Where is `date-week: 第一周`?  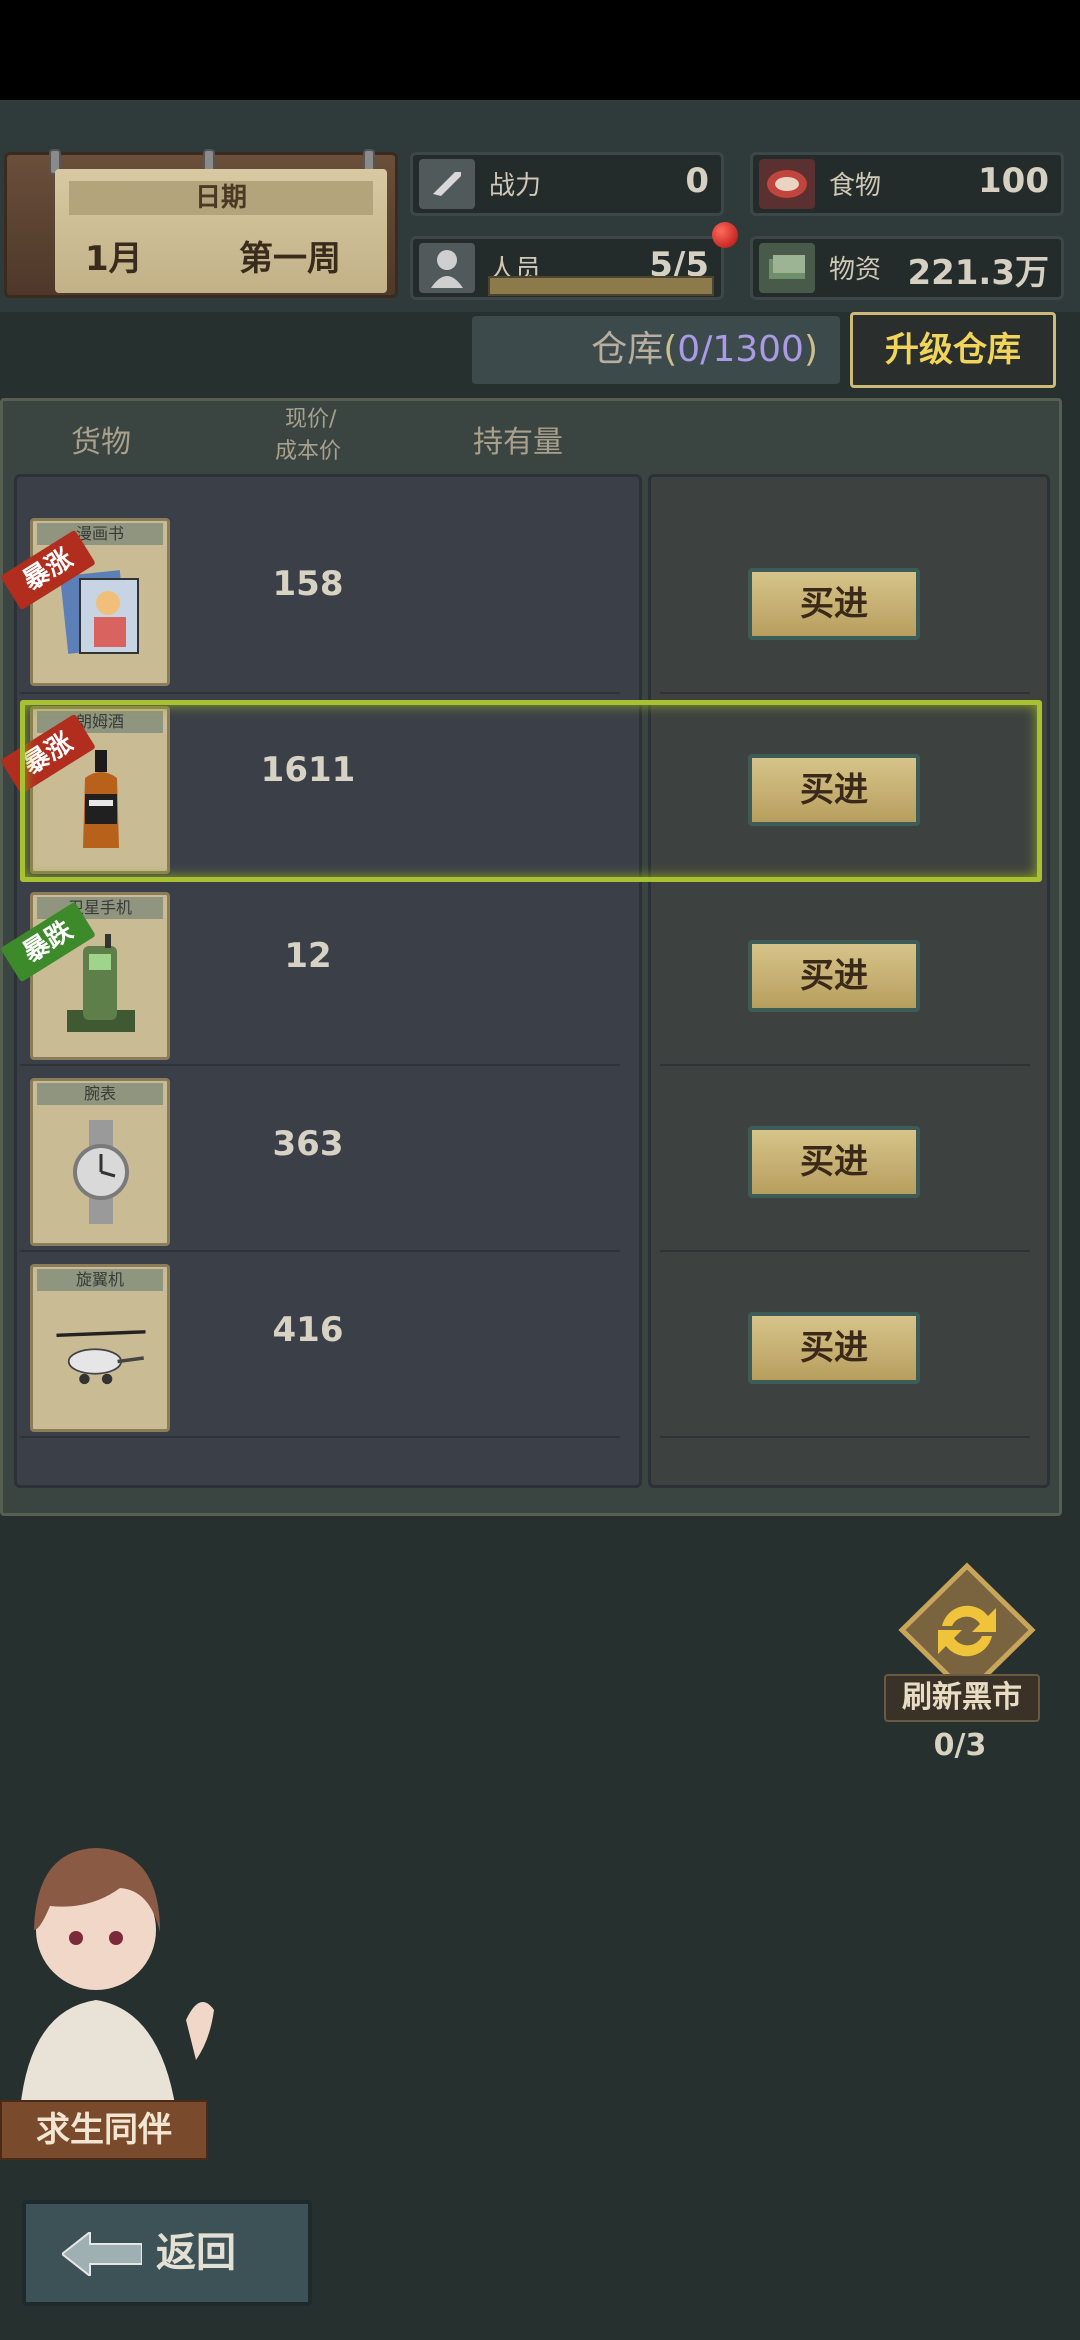
date-week: 第一周 is located at coordinates (290, 259).